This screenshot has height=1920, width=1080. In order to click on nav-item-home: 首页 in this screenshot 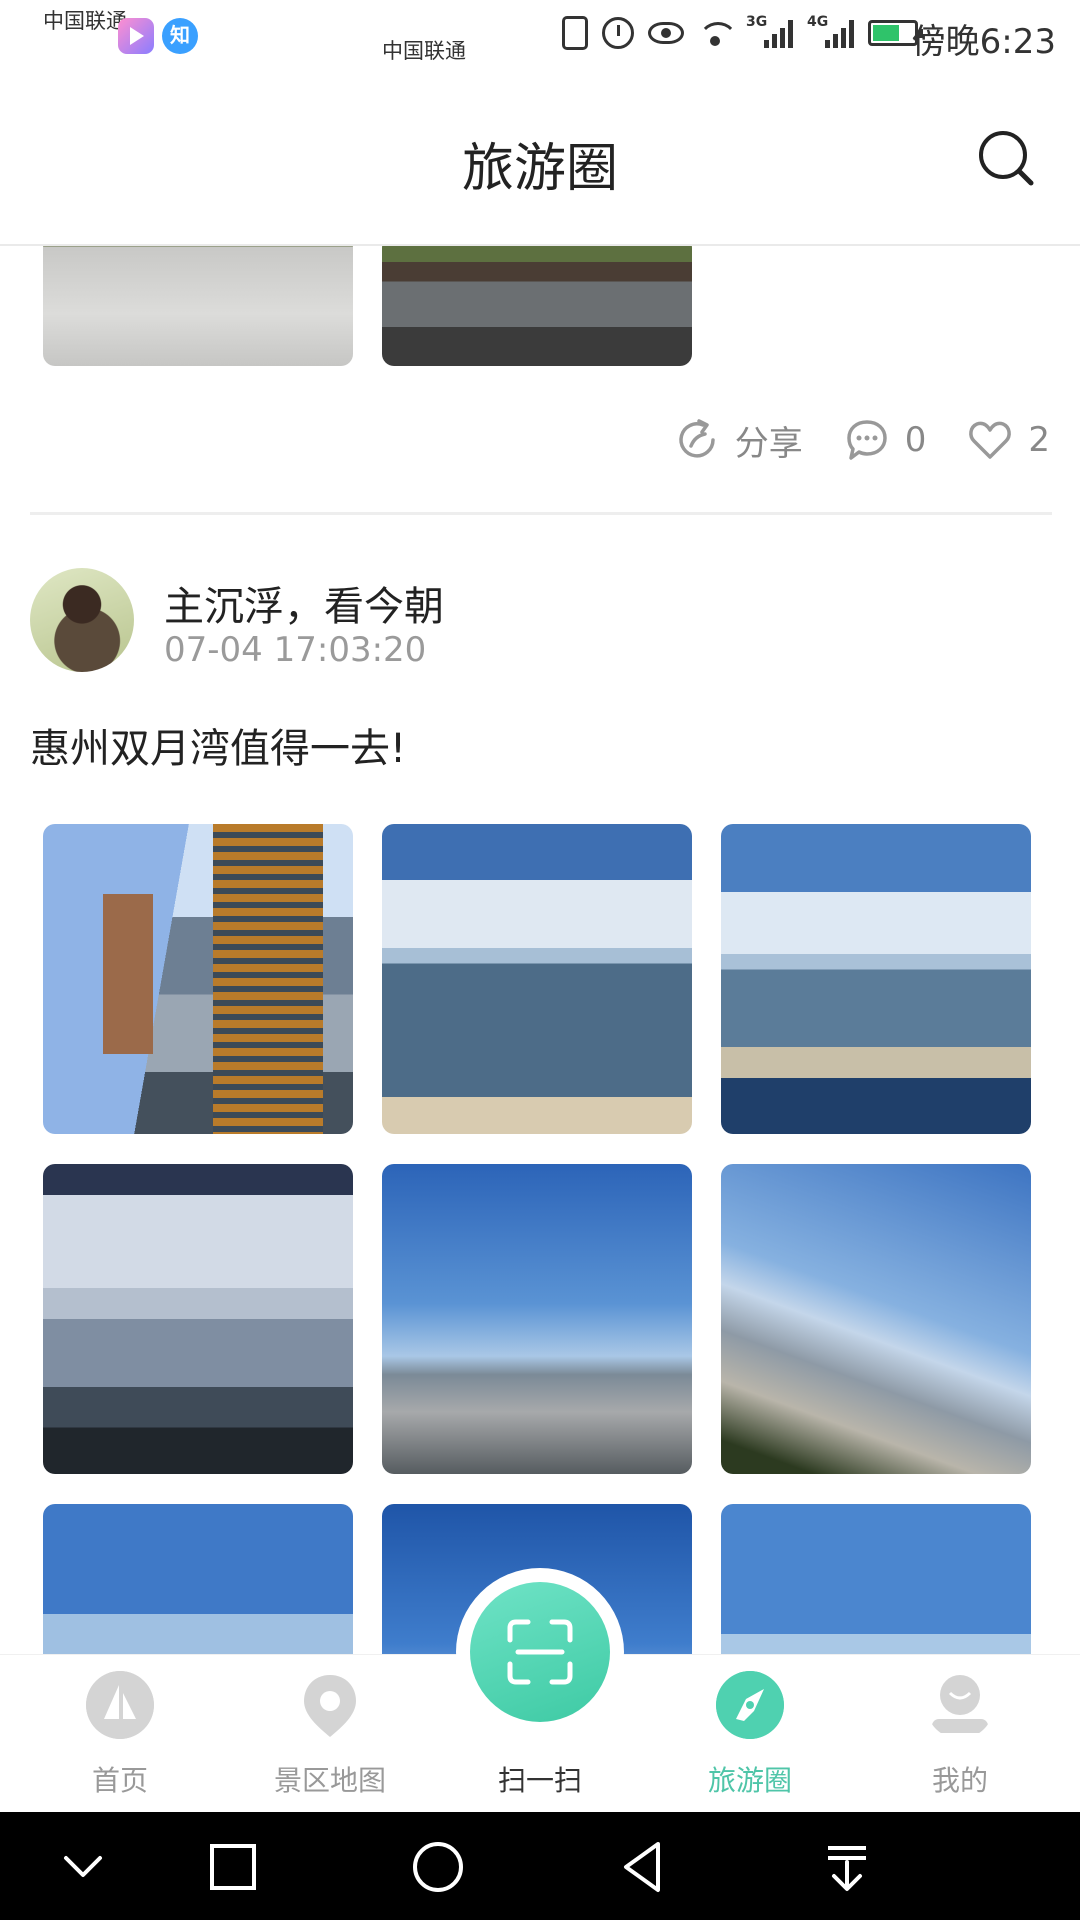, I will do `click(120, 1734)`.